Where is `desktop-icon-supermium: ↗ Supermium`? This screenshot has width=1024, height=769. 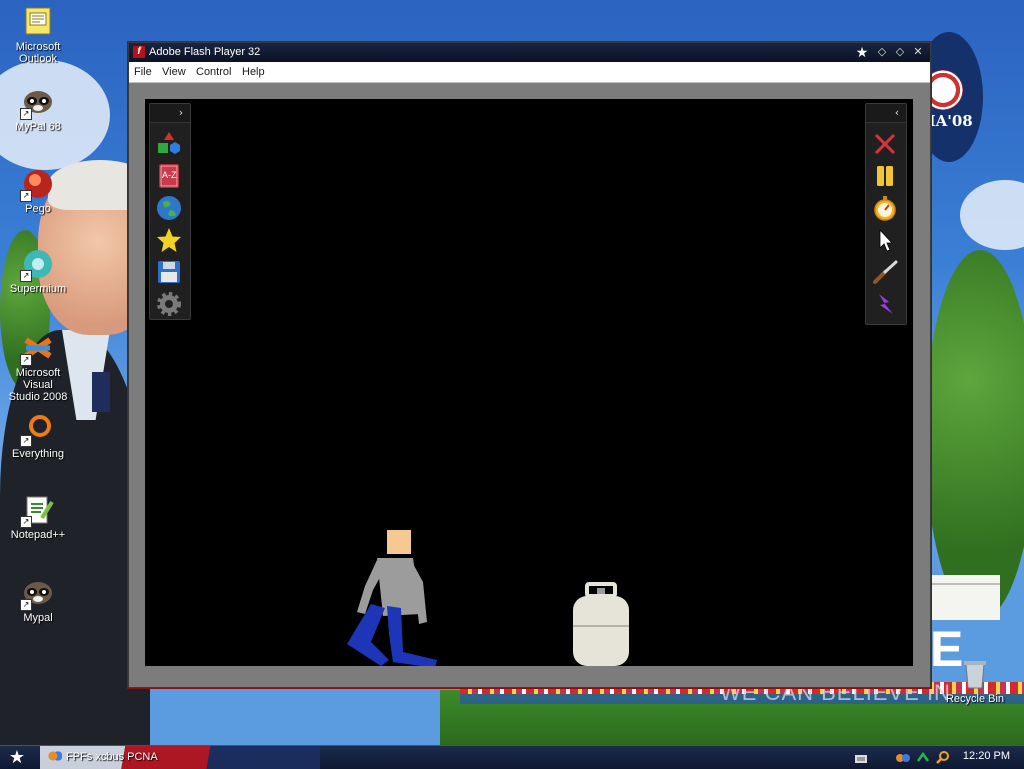 desktop-icon-supermium: ↗ Supermium is located at coordinates (38, 271).